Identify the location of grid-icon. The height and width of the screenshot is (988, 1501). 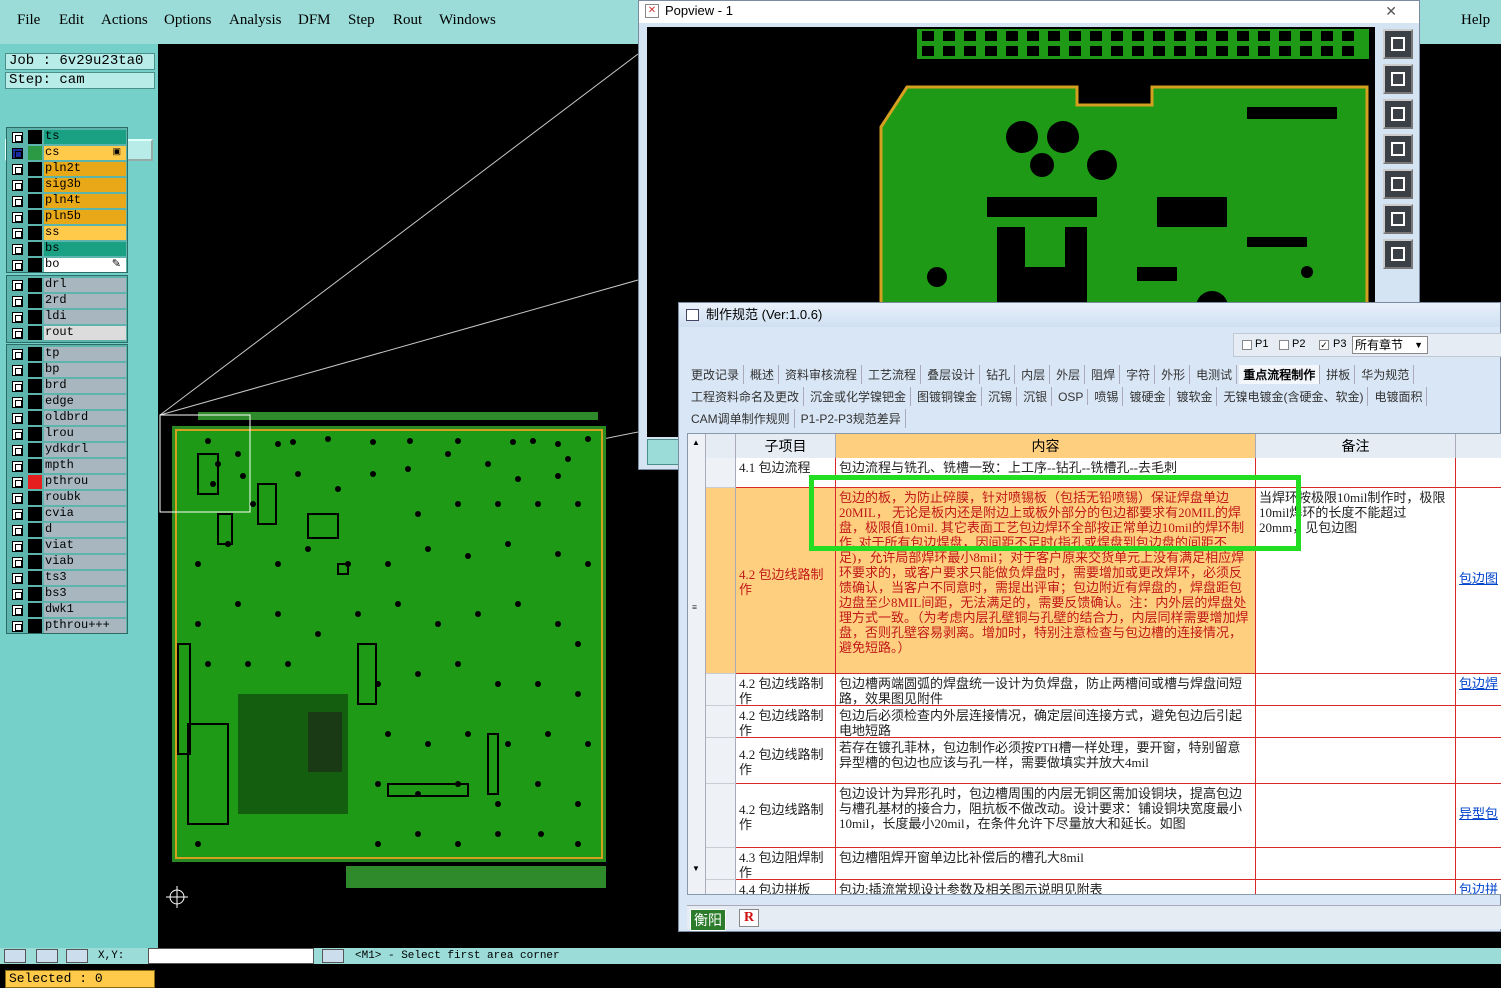
(77, 956).